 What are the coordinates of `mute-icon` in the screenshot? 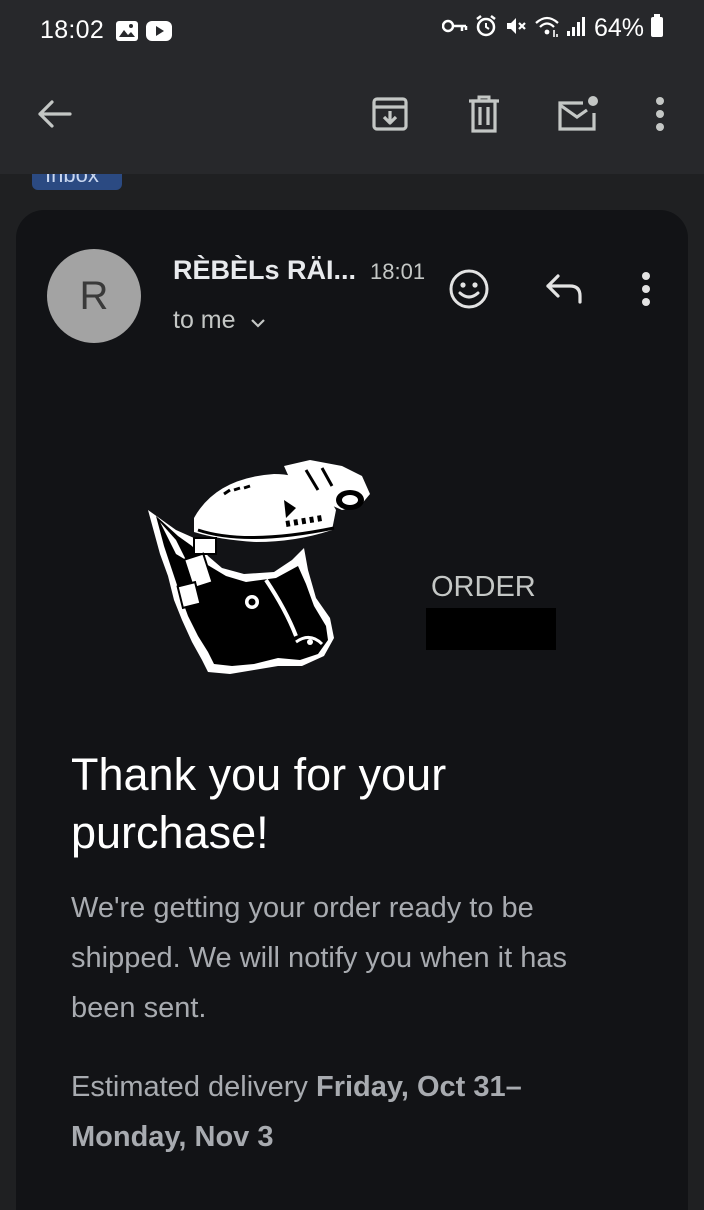 It's located at (516, 28).